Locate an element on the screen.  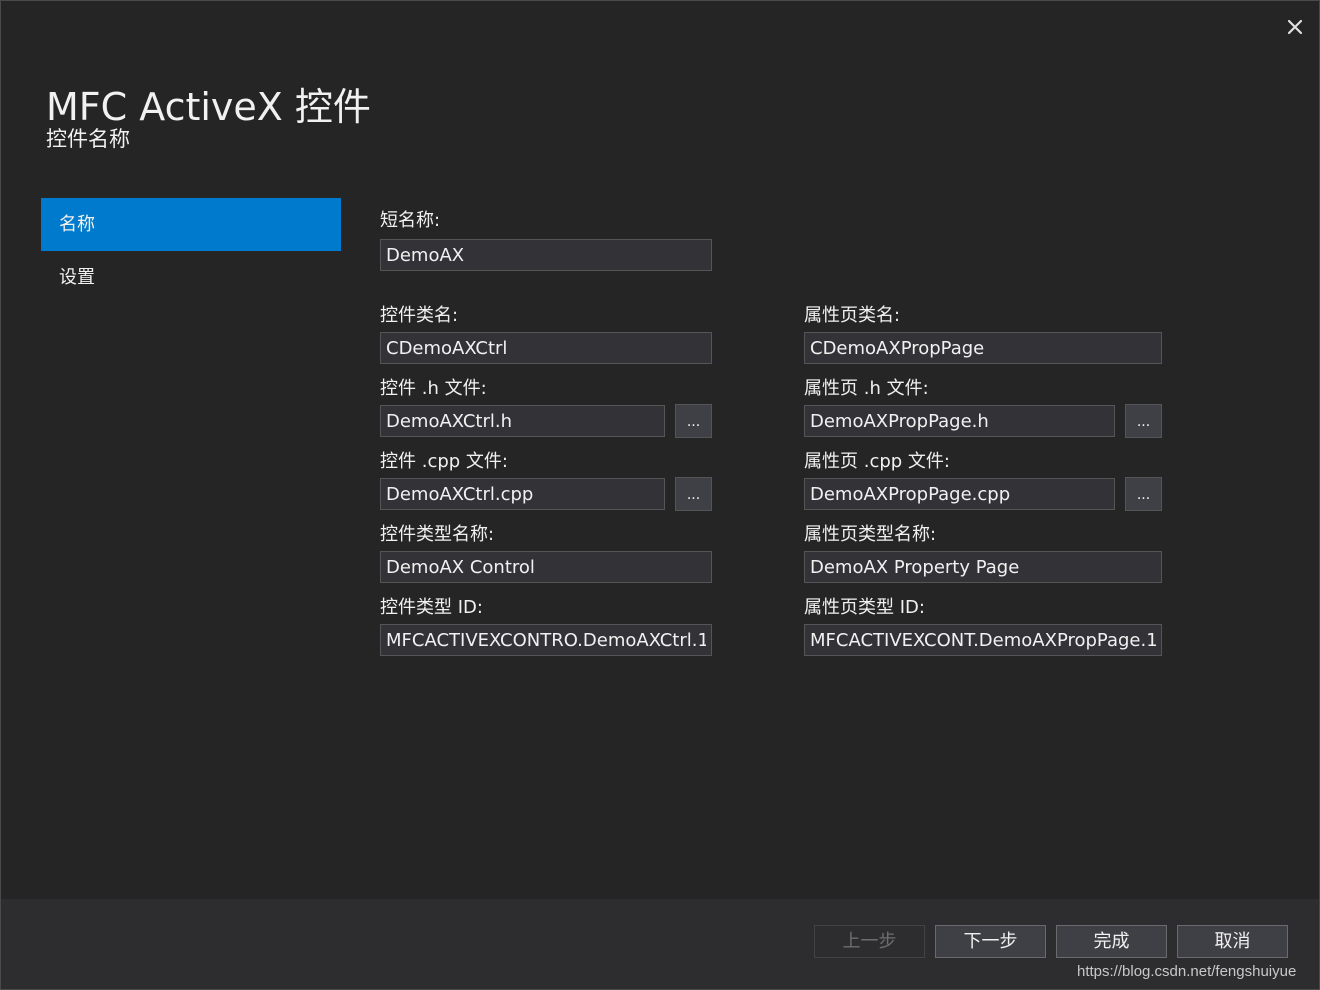
watermark-text: https://blog.csdn.net/fengshuiyue is located at coordinates (1187, 971).